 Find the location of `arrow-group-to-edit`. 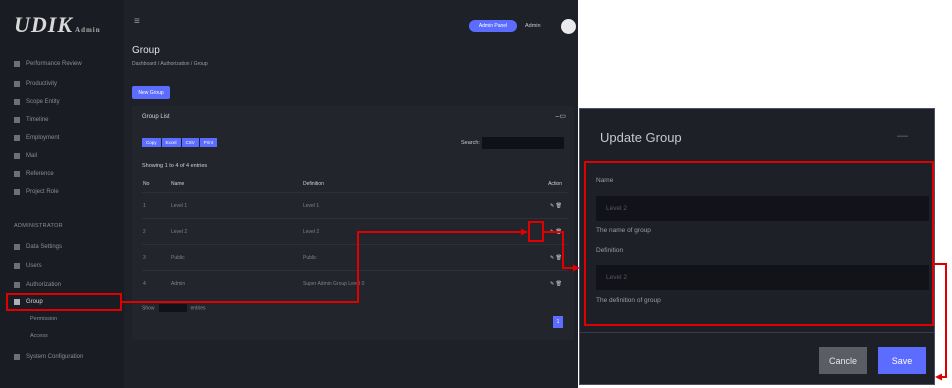

arrow-group-to-edit is located at coordinates (322, 267).